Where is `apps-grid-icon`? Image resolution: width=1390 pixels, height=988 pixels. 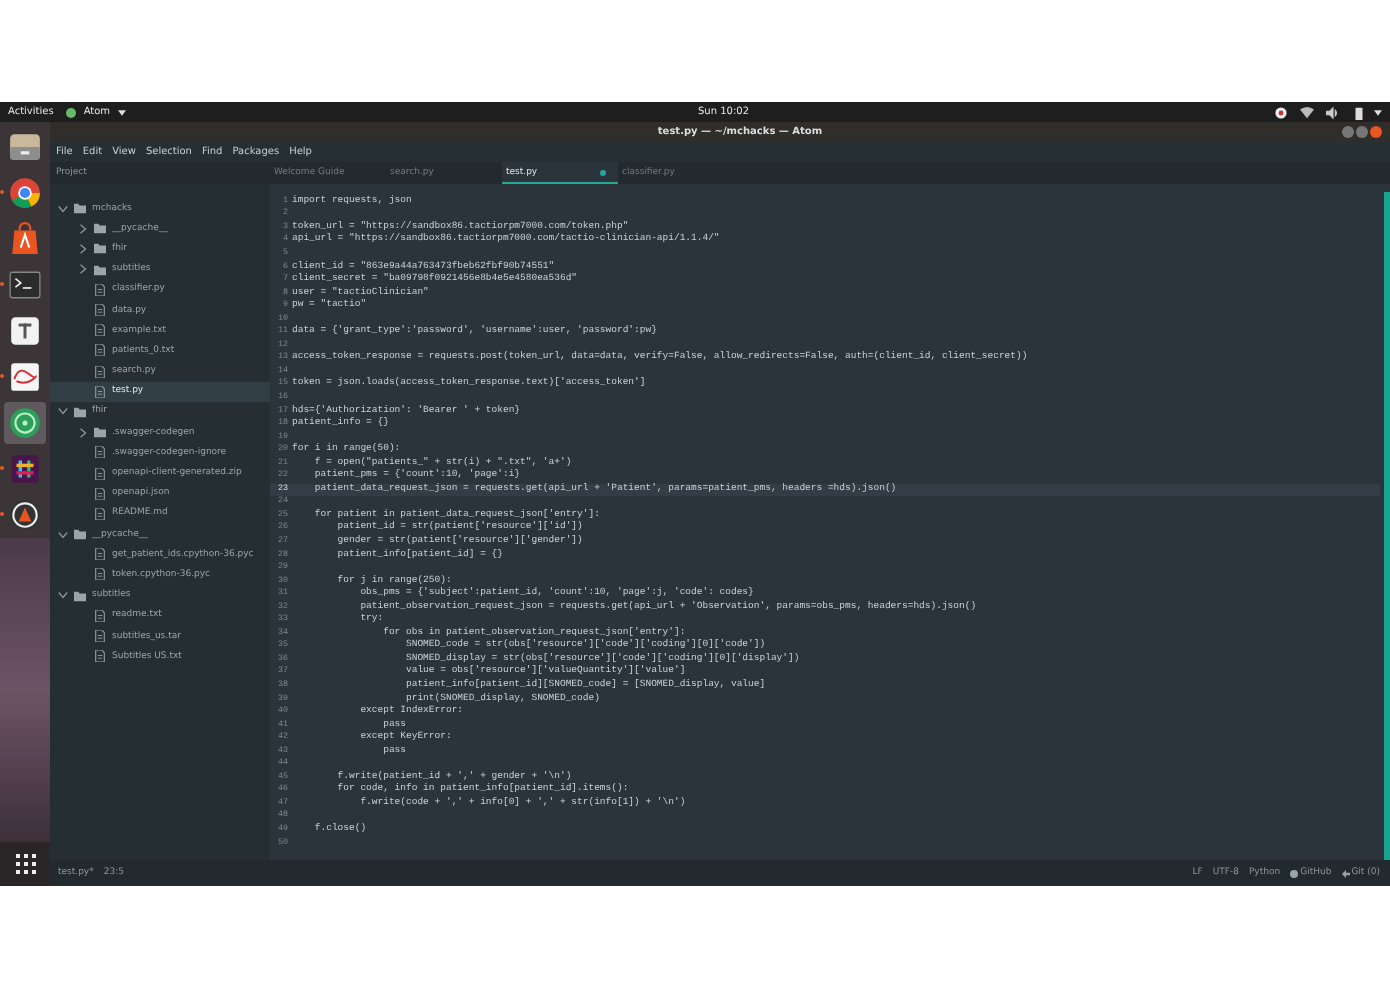 apps-grid-icon is located at coordinates (25, 864).